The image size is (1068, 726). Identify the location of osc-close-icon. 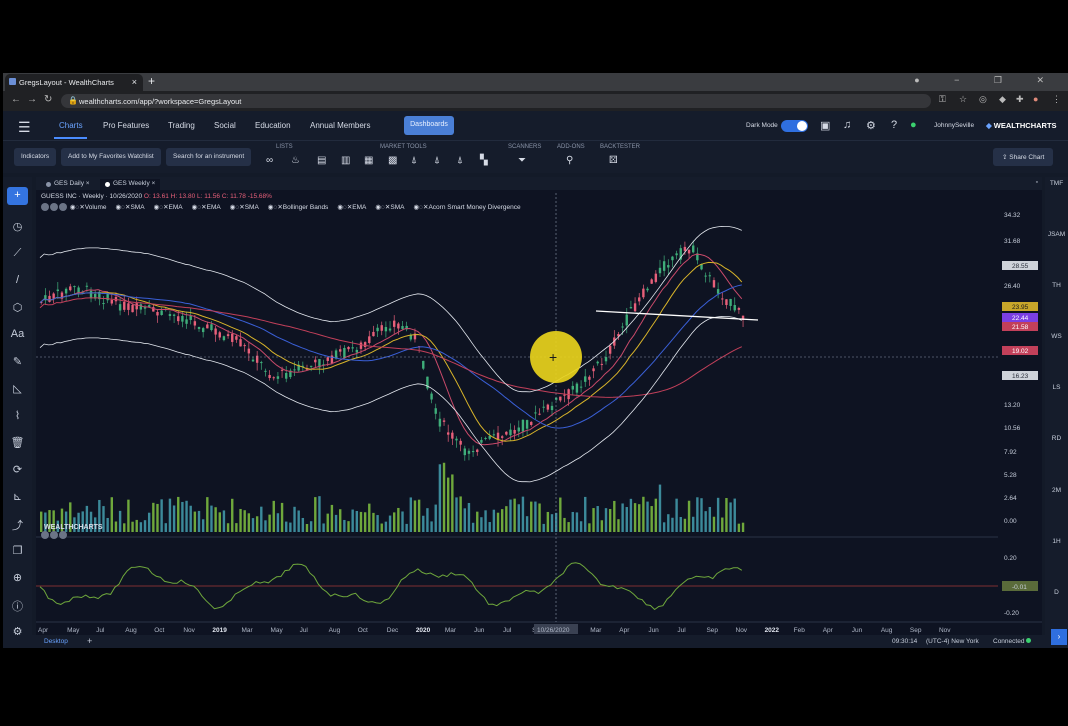
(63, 535).